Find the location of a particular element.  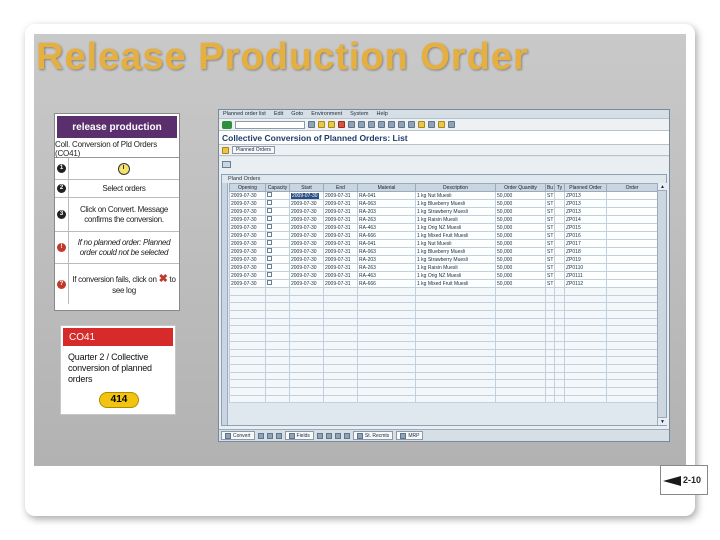

column-header: Opening is located at coordinates (247, 187).